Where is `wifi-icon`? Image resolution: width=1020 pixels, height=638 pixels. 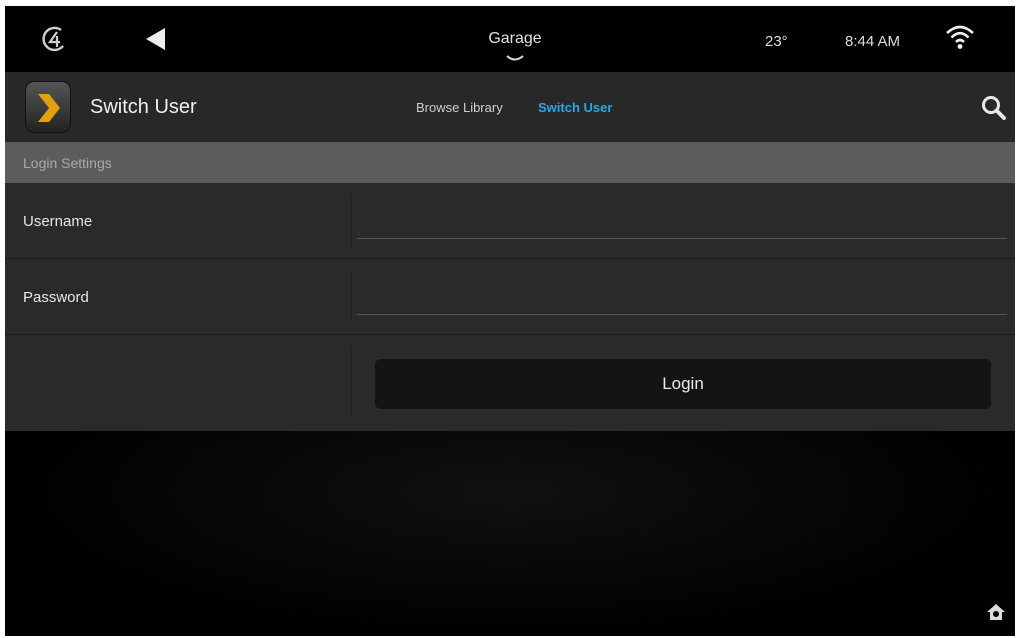
wifi-icon is located at coordinates (960, 37).